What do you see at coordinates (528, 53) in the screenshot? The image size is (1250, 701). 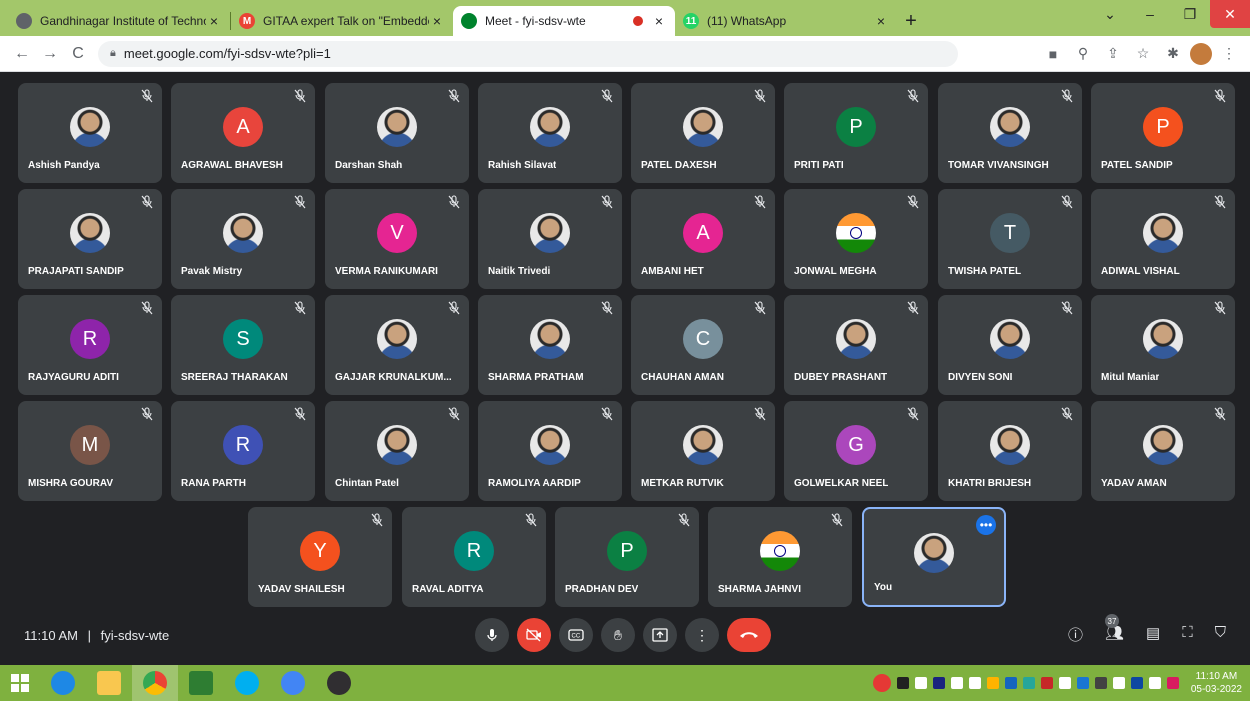 I see `address-bar: 🔒︎ meet.google.com/fyi-sdsv-wte?pli=1` at bounding box center [528, 53].